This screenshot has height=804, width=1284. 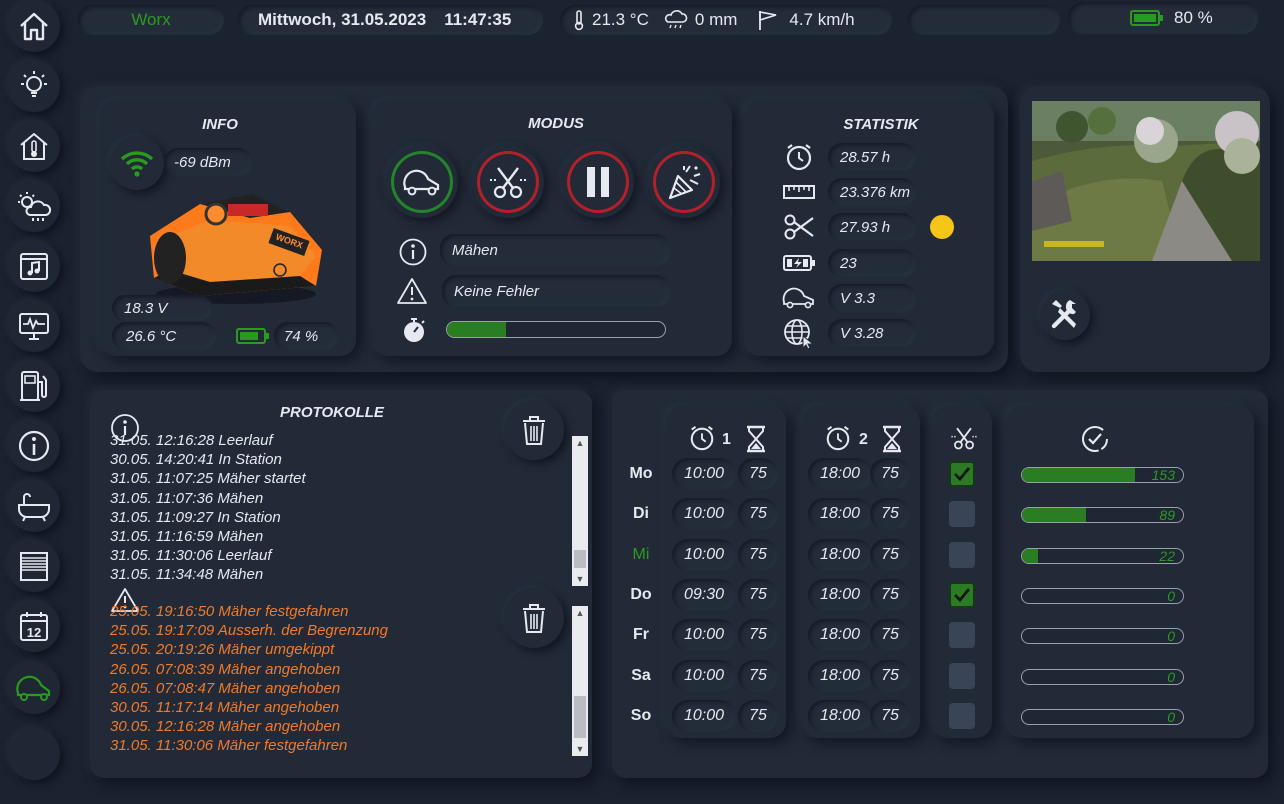 I want to click on progress-column, so click(x=1130, y=572).